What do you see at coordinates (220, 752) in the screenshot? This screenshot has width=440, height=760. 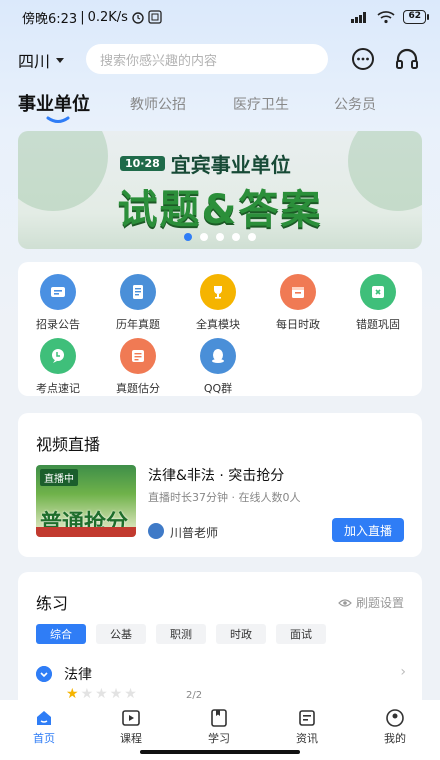 I see `home-indicator` at bounding box center [220, 752].